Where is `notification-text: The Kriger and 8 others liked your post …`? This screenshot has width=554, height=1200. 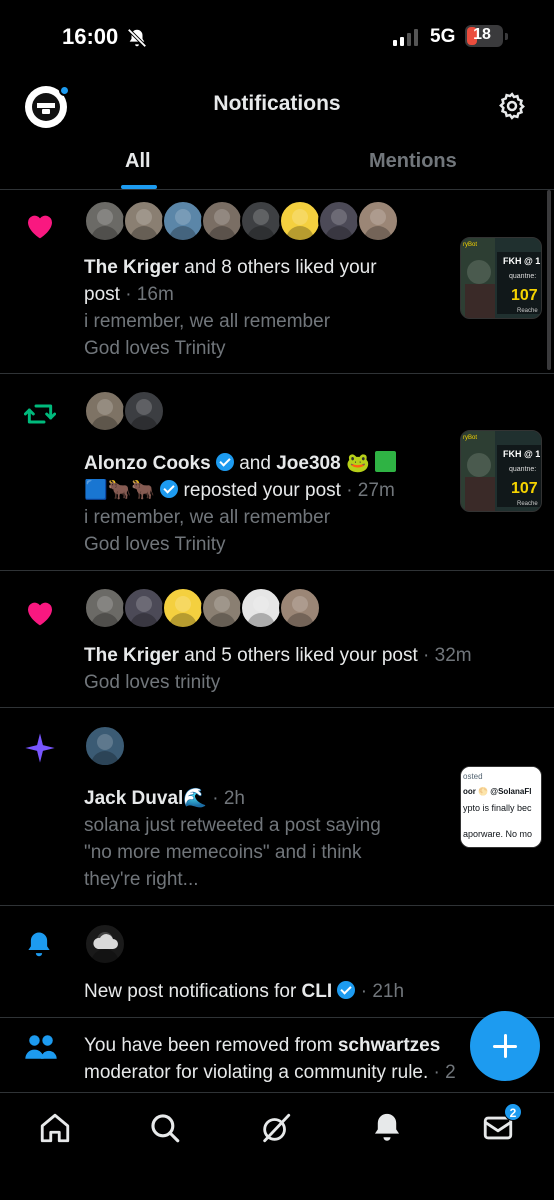 notification-text: The Kriger and 8 others liked your post … is located at coordinates (254, 308).